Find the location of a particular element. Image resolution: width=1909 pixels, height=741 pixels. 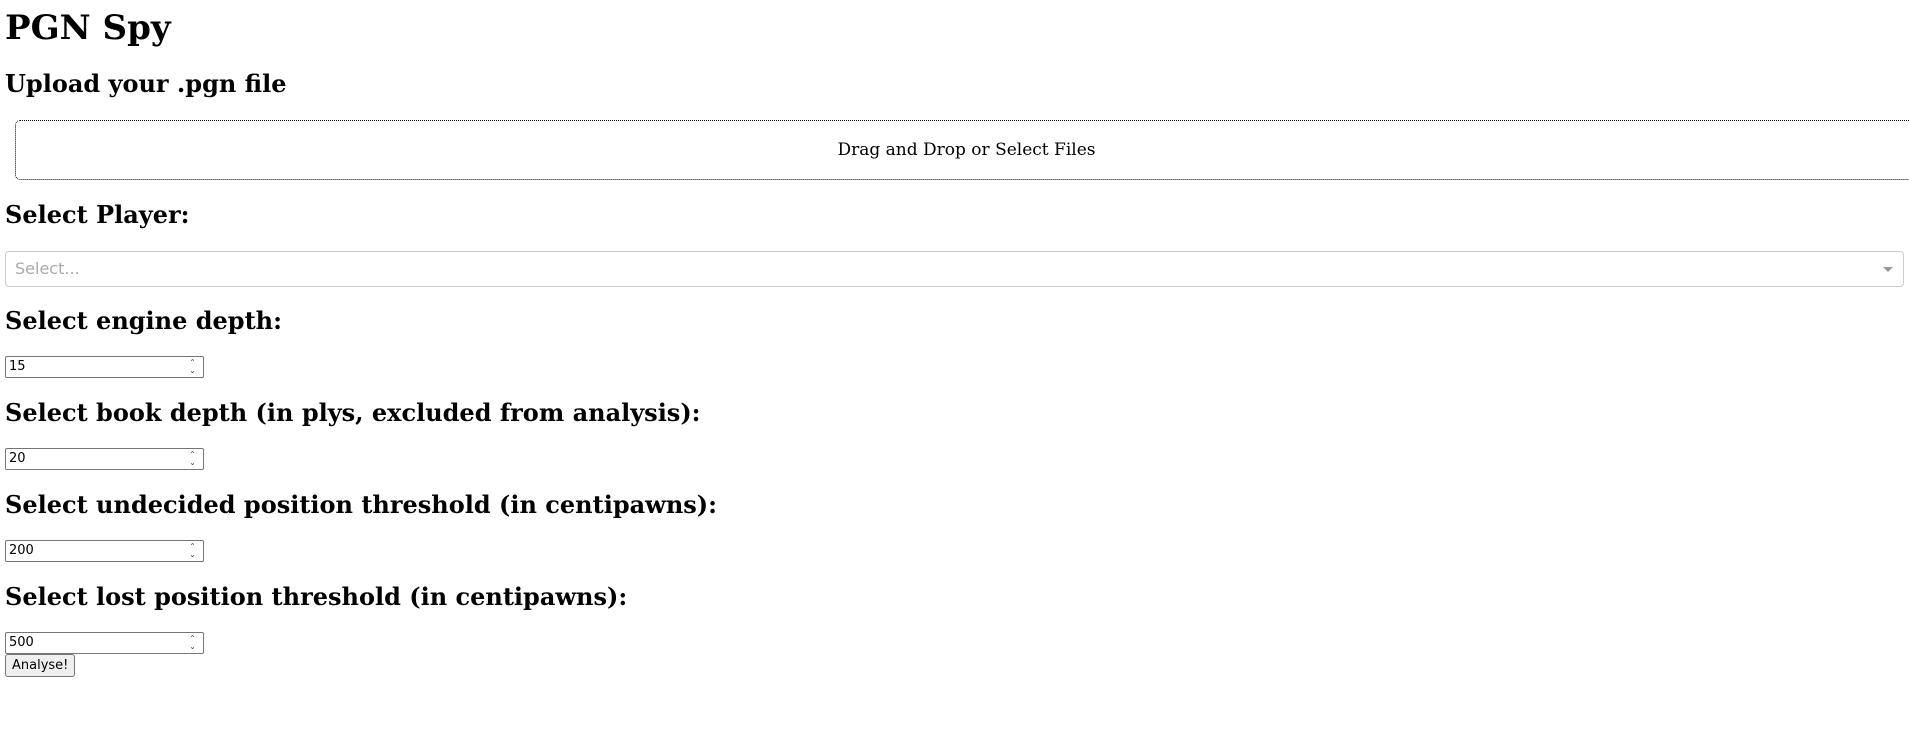

undecided-threshold-value: 200 is located at coordinates (21, 550).